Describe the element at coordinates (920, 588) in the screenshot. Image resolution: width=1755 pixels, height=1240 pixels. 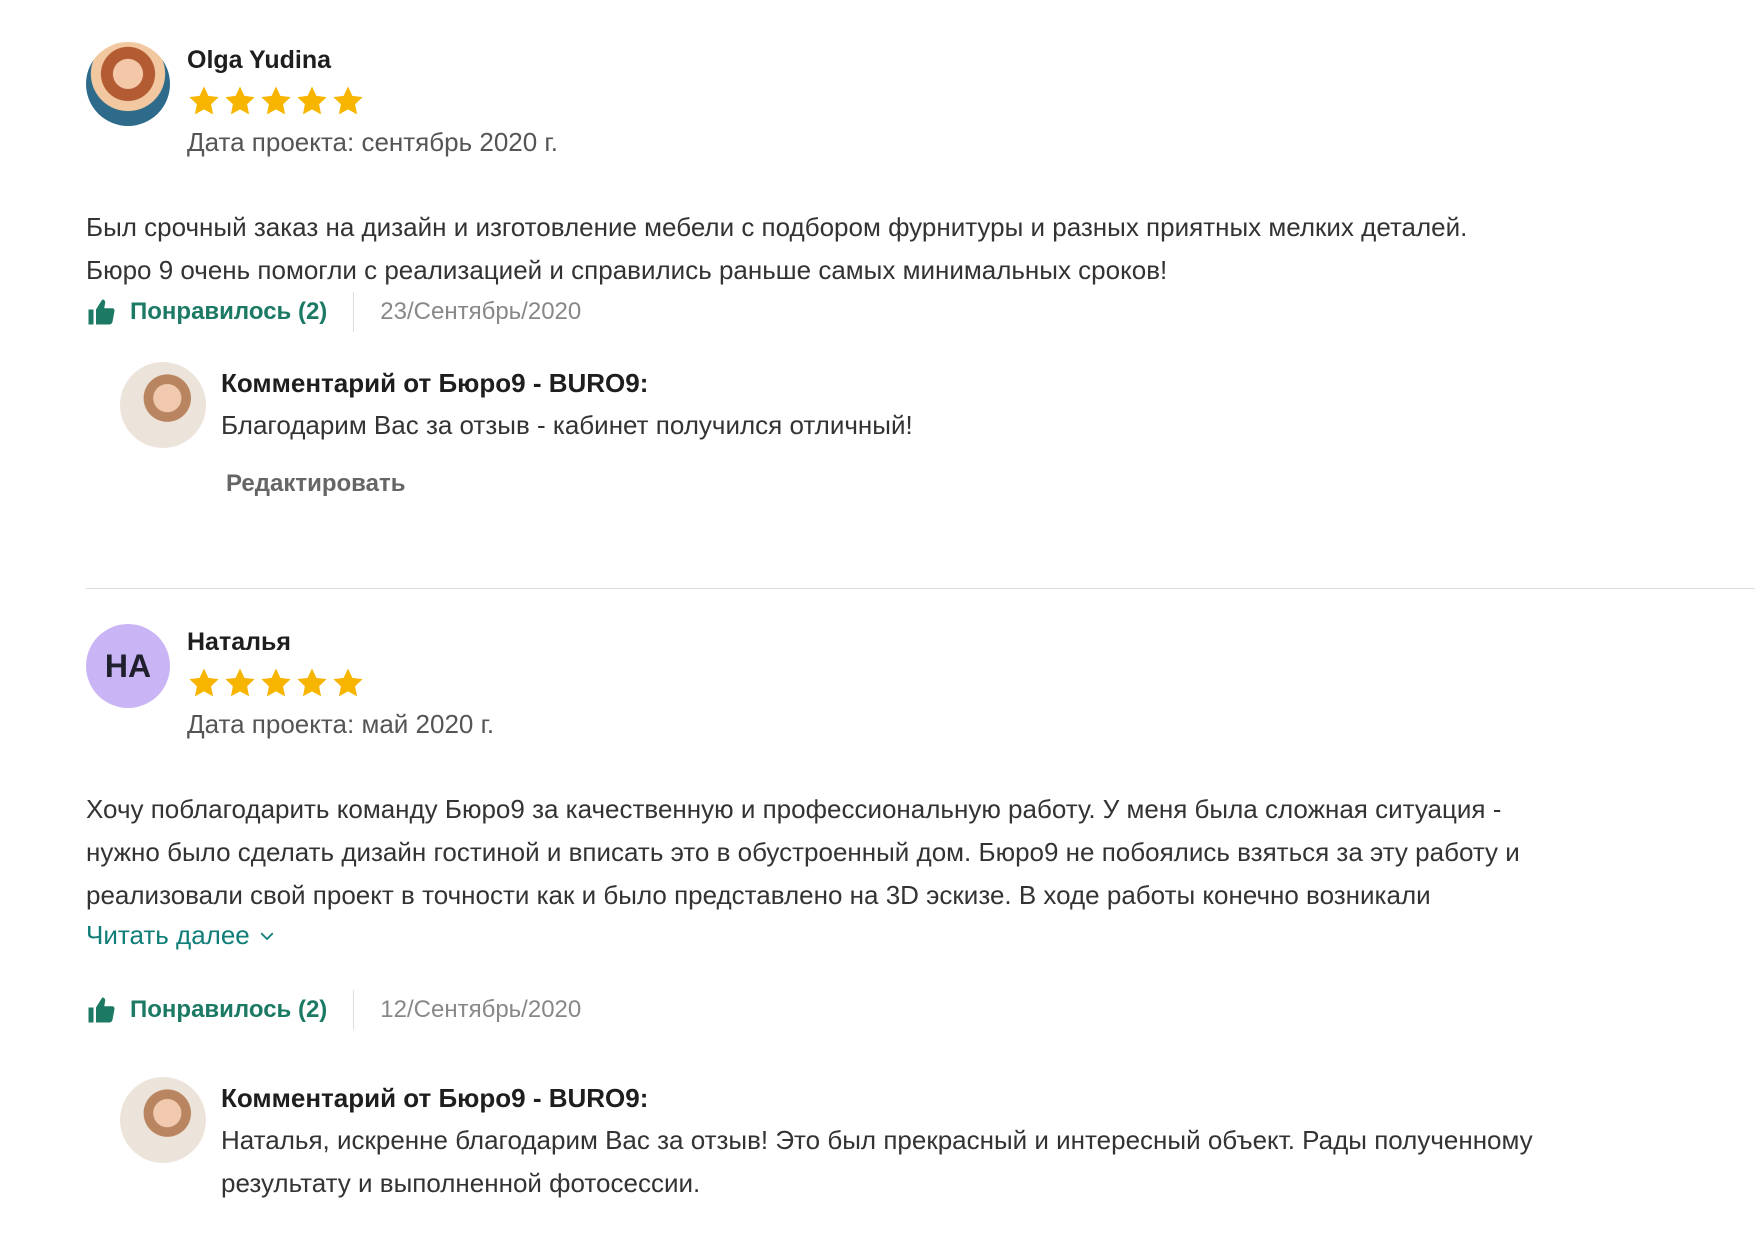
I see `review-divider` at that location.